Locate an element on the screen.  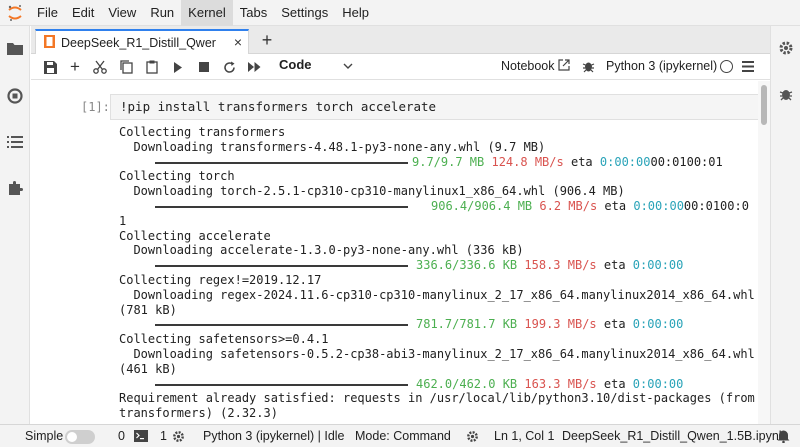
notification-bell-icon is located at coordinates (783, 437).